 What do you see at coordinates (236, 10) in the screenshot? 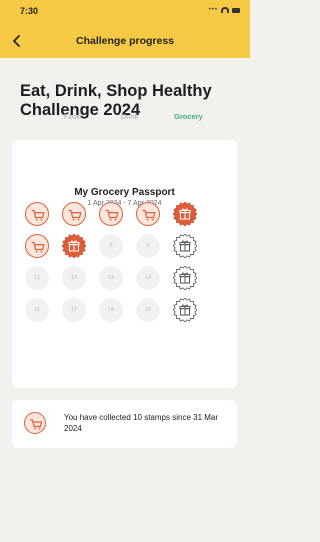
I see `battery-icon` at bounding box center [236, 10].